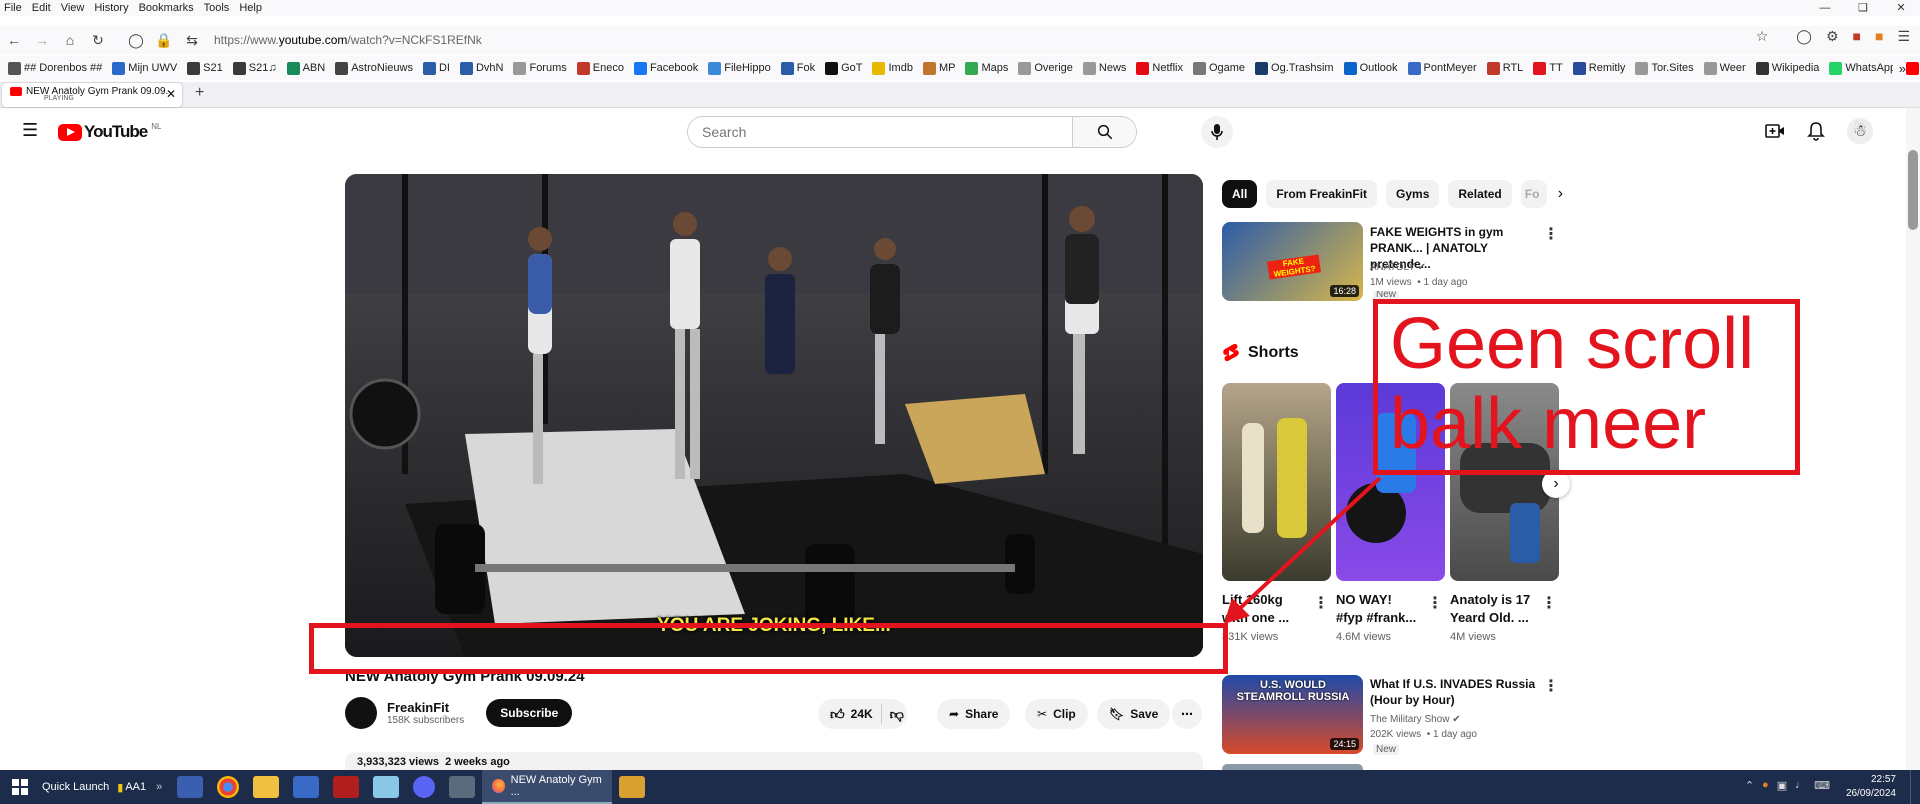 This screenshot has width=1920, height=804. Describe the element at coordinates (424, 787) in the screenshot. I see `discord-icon` at that location.